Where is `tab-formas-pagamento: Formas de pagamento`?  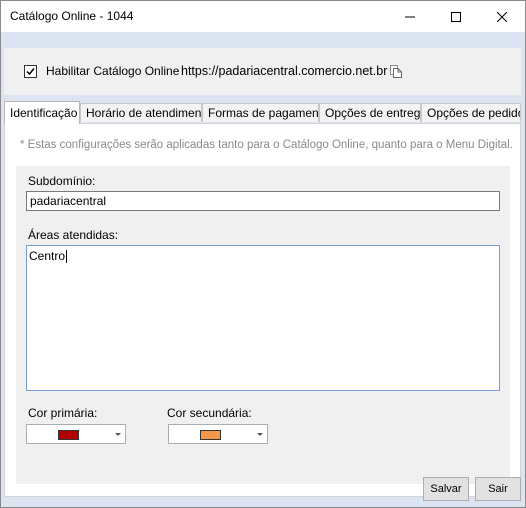
tab-formas-pagamento: Formas de pagamento is located at coordinates (260, 112).